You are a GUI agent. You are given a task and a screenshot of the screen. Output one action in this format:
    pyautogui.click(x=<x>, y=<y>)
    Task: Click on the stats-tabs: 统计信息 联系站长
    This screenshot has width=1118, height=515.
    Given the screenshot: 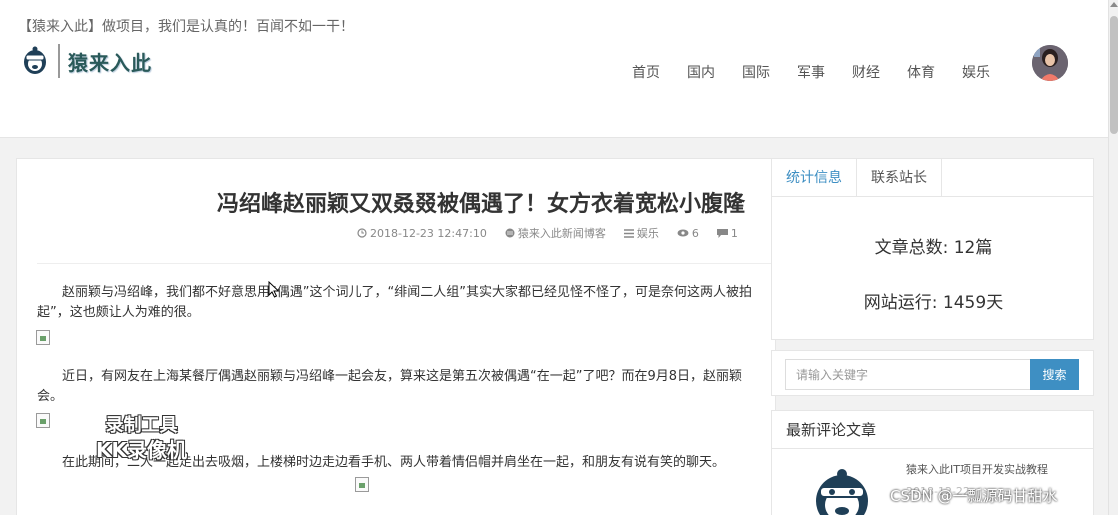 What is the action you would take?
    pyautogui.click(x=932, y=178)
    